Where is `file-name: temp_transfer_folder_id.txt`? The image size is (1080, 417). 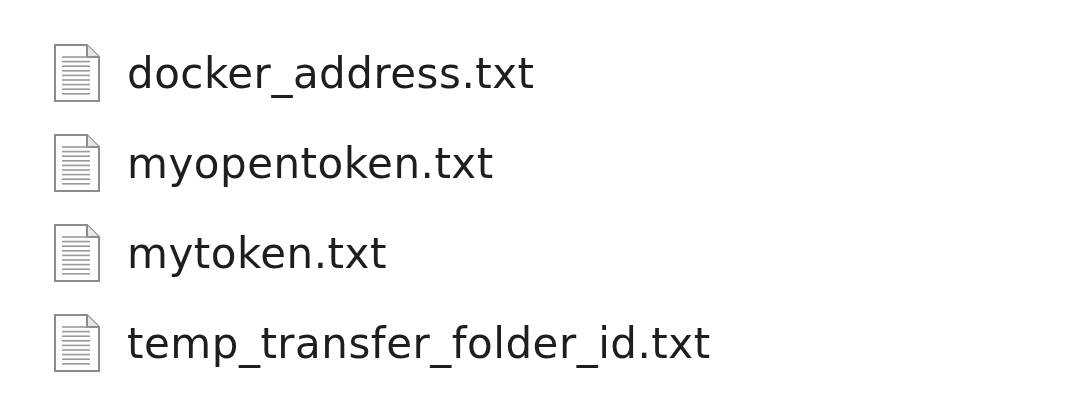
file-name: temp_transfer_folder_id.txt is located at coordinates (419, 343).